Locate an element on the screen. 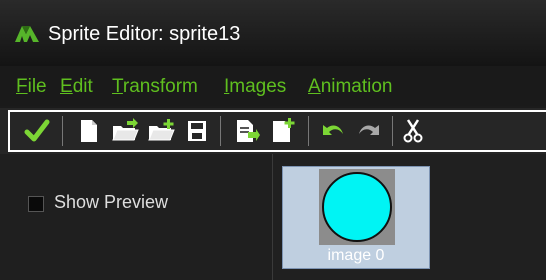 The height and width of the screenshot is (280, 546). window-title: Sprite Editor: sprite13 is located at coordinates (144, 34).